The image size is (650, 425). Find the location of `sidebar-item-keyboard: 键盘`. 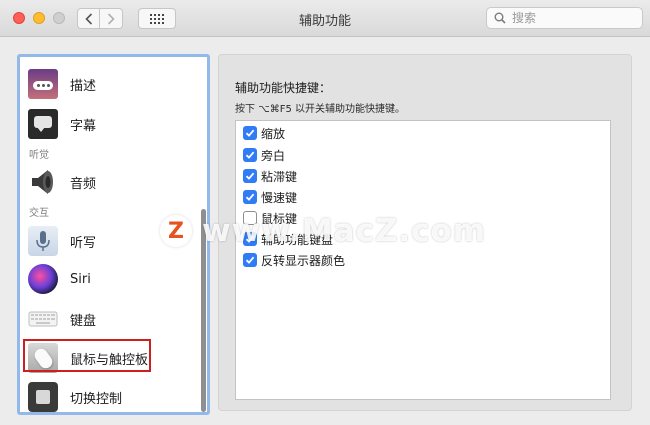

sidebar-item-keyboard: 键盘 is located at coordinates (108, 319).